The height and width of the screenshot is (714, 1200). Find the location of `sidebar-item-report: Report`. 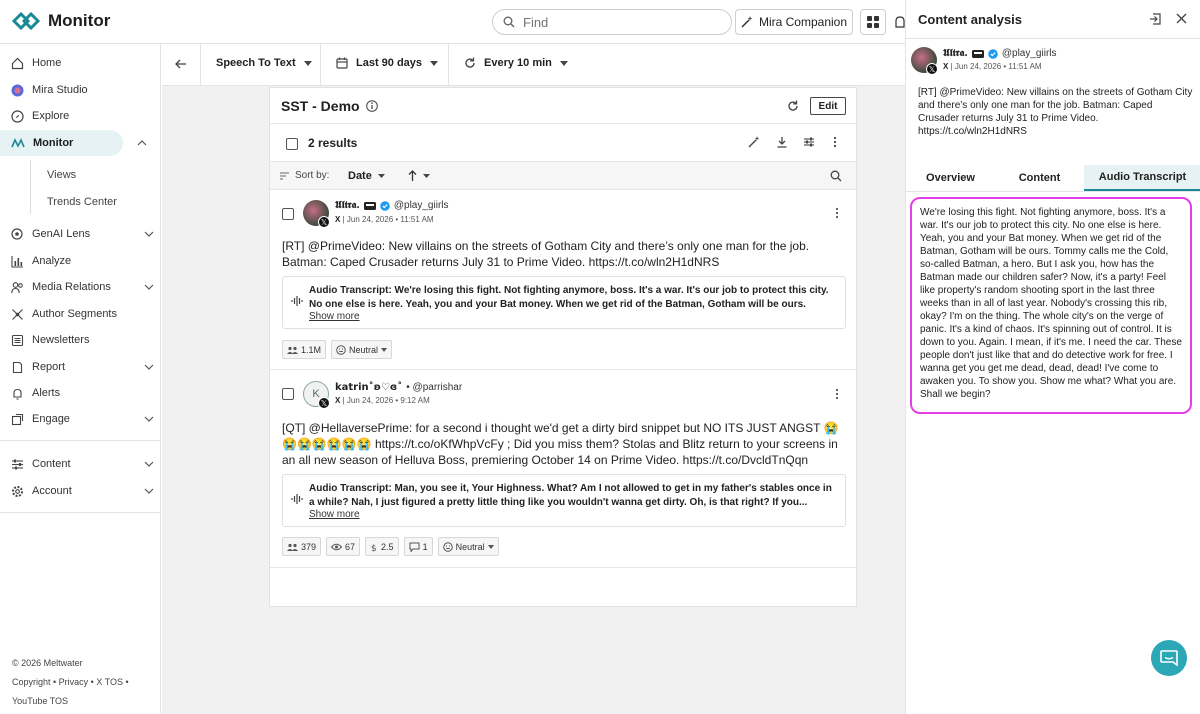

sidebar-item-report: Report is located at coordinates (80, 367).